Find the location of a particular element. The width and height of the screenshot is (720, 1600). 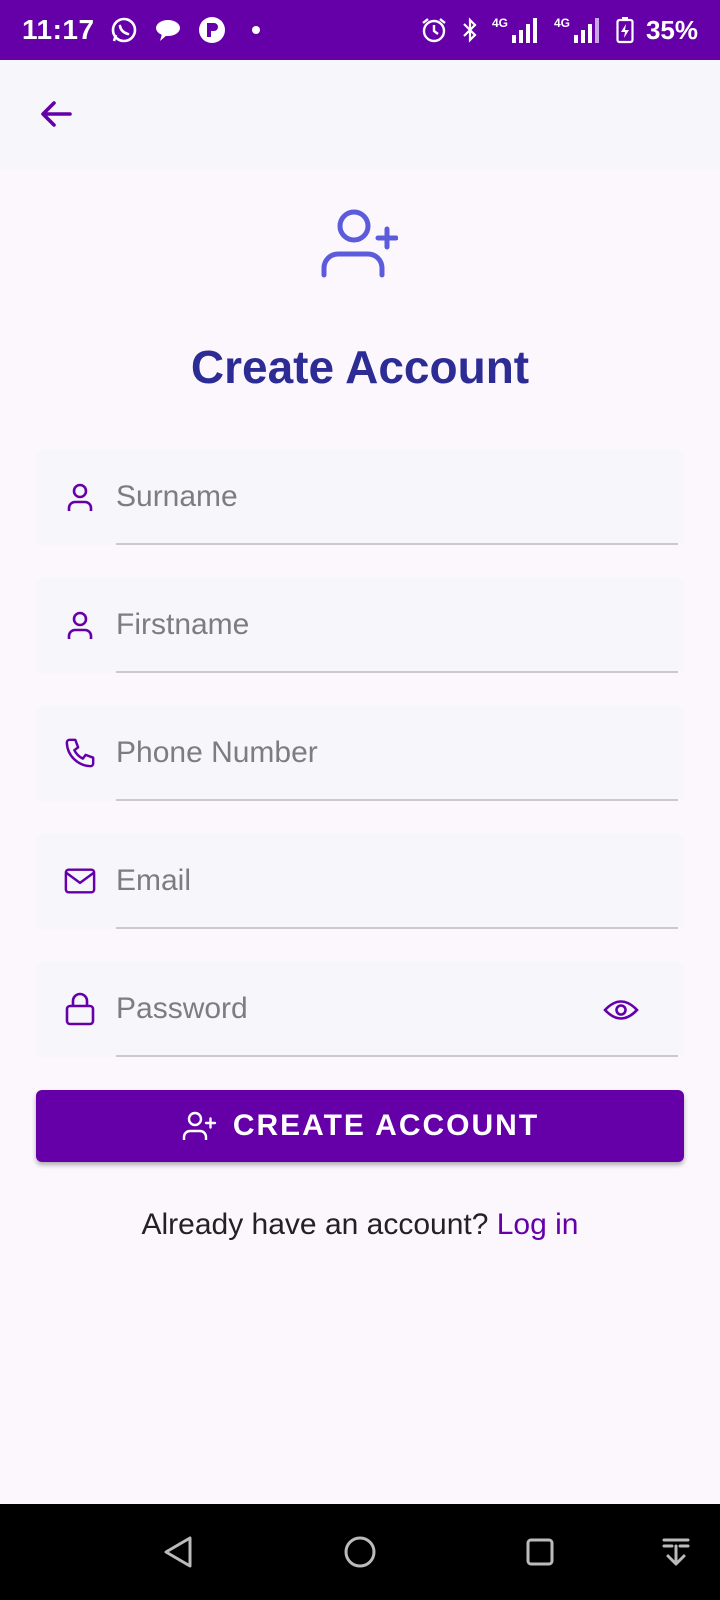

whatsapp-icon is located at coordinates (124, 30).